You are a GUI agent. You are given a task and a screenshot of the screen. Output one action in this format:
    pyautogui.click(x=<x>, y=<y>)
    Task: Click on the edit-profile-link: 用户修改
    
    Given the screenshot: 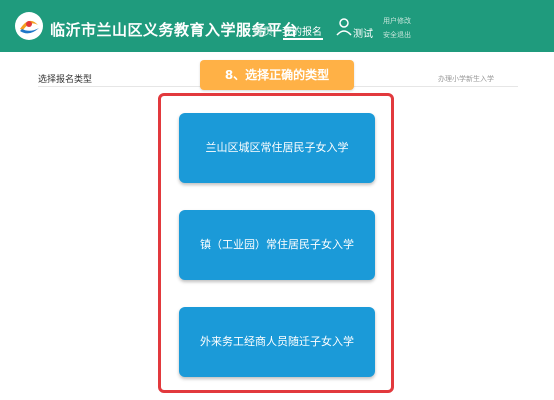 What is the action you would take?
    pyautogui.click(x=397, y=21)
    